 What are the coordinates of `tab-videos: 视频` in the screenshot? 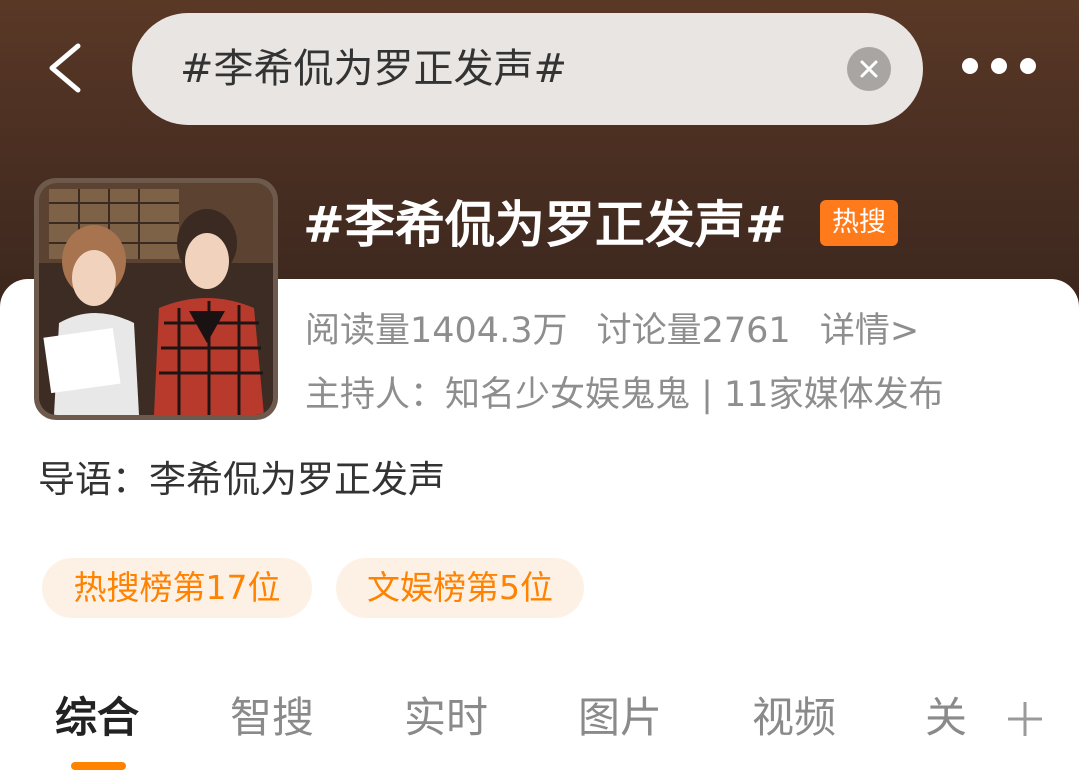 It's located at (794, 718).